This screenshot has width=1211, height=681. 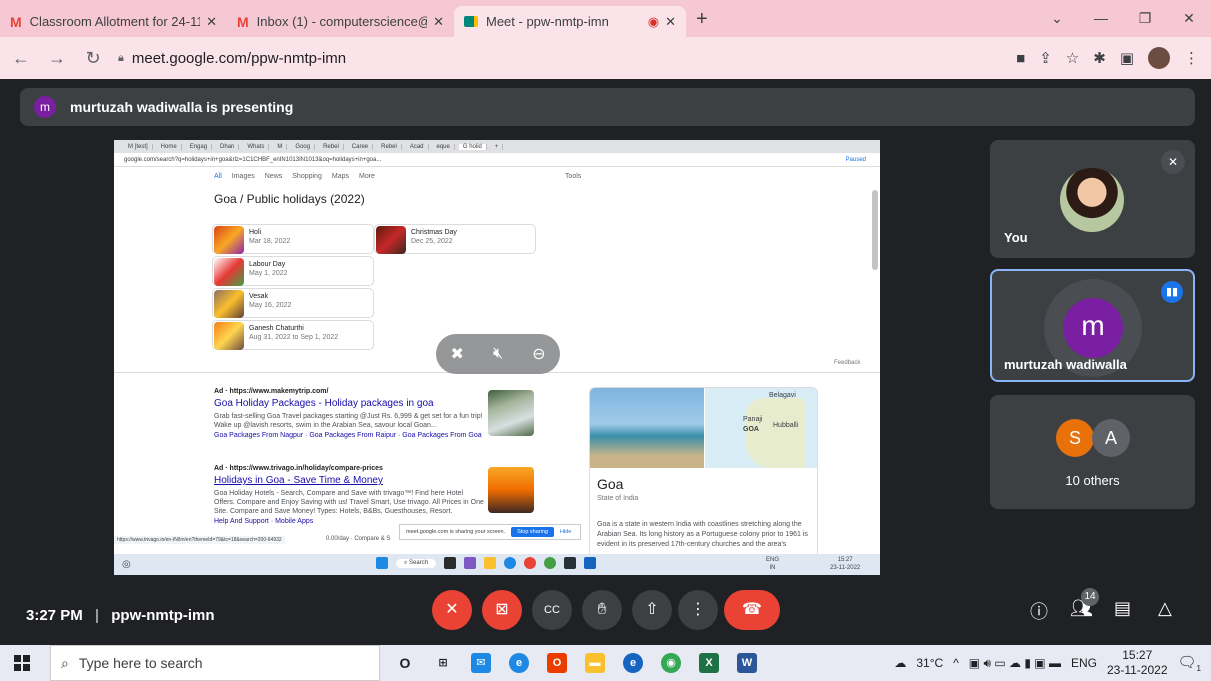 I want to click on reload-icon: ↻, so click(x=93, y=58).